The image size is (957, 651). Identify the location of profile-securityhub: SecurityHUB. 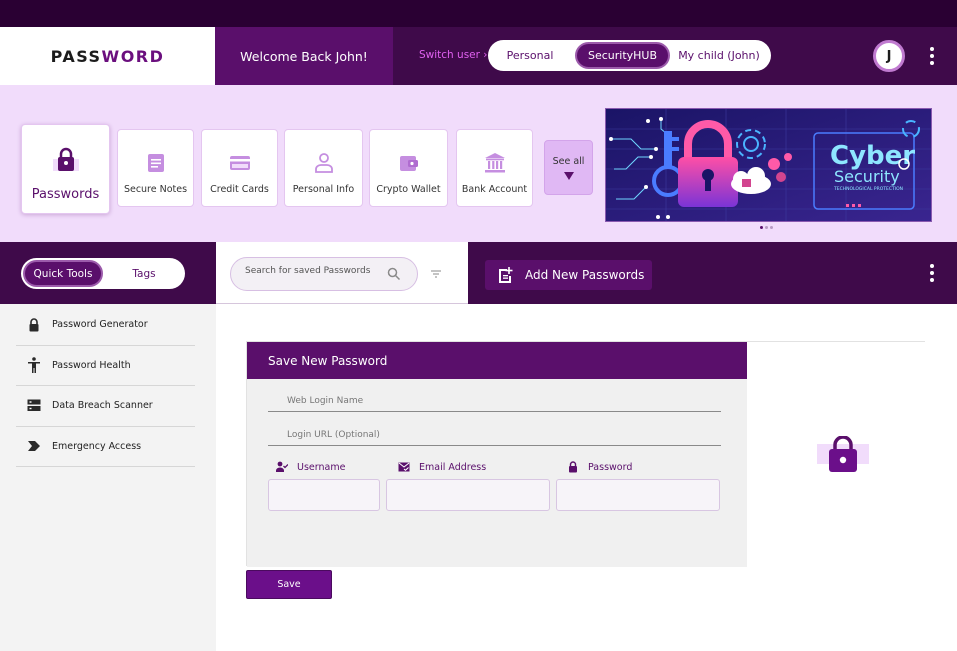
(622, 55).